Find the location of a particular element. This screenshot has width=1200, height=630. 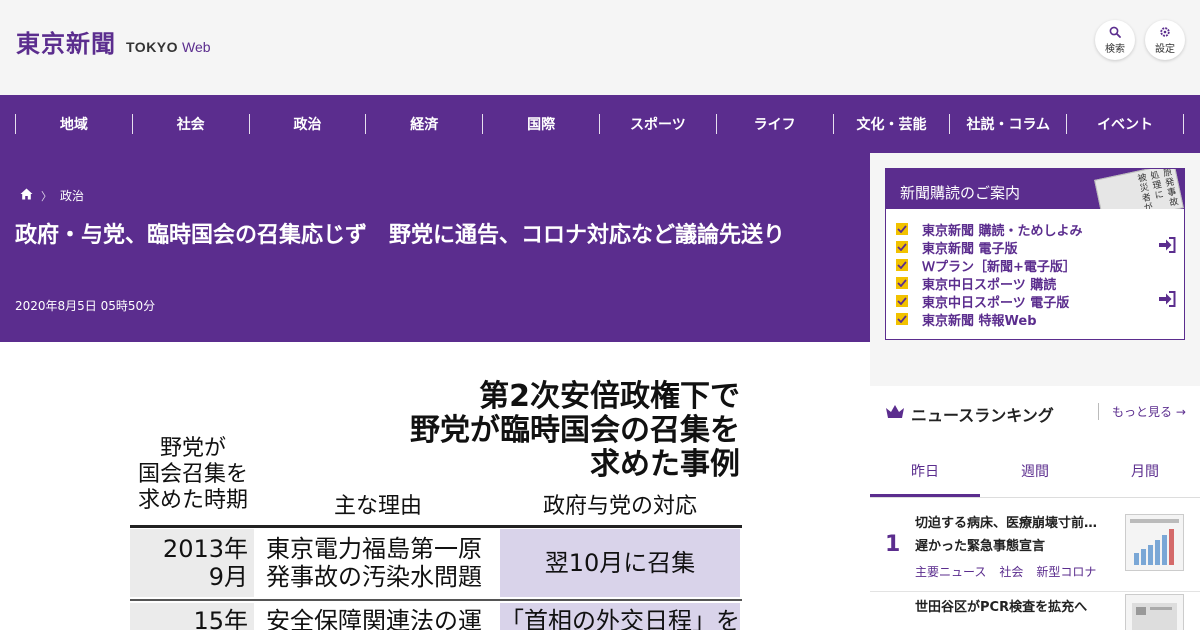

ranking-tabs: 昨日 週間 月間 is located at coordinates (1035, 476).